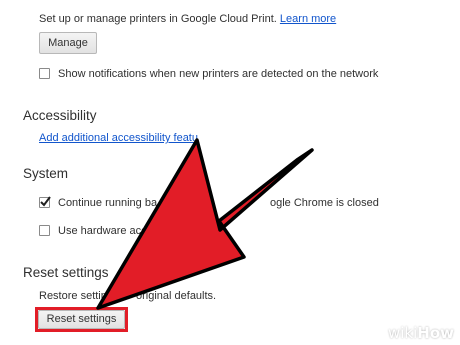 The height and width of the screenshot is (345, 460). What do you see at coordinates (435, 333) in the screenshot?
I see `watermark-how: How` at bounding box center [435, 333].